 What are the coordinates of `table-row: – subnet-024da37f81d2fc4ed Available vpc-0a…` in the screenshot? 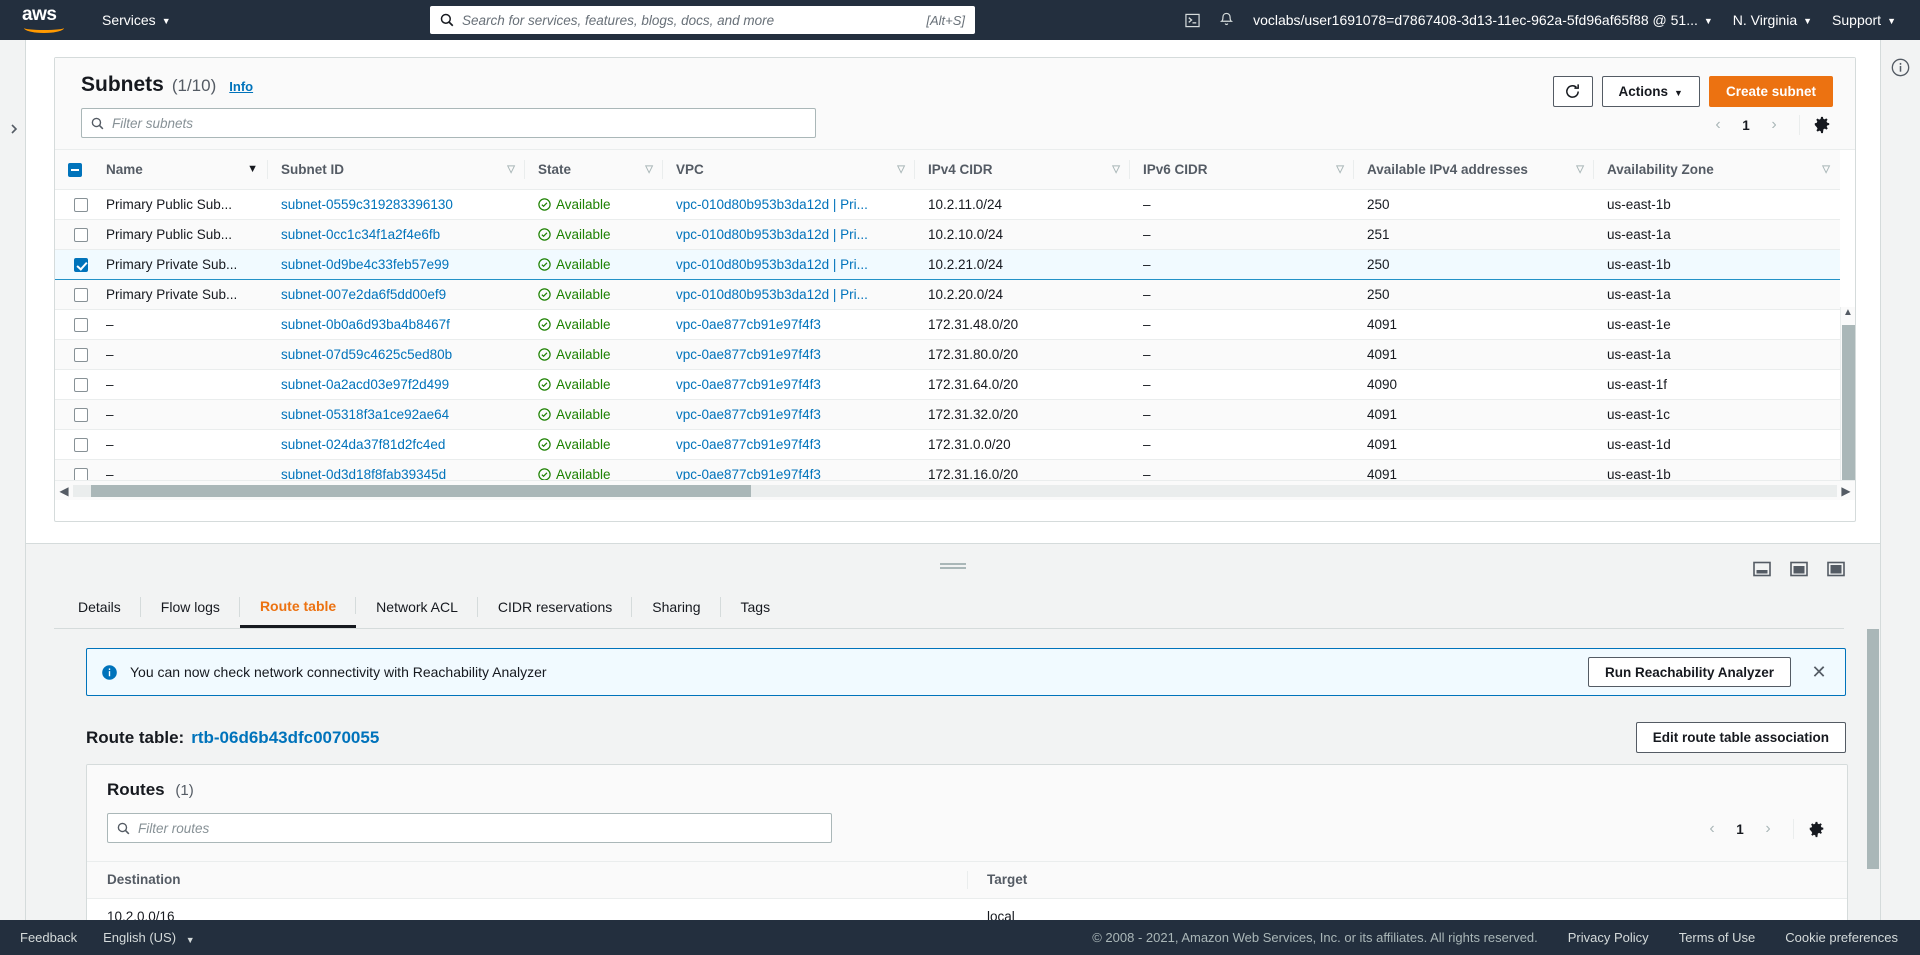 It's located at (947, 444).